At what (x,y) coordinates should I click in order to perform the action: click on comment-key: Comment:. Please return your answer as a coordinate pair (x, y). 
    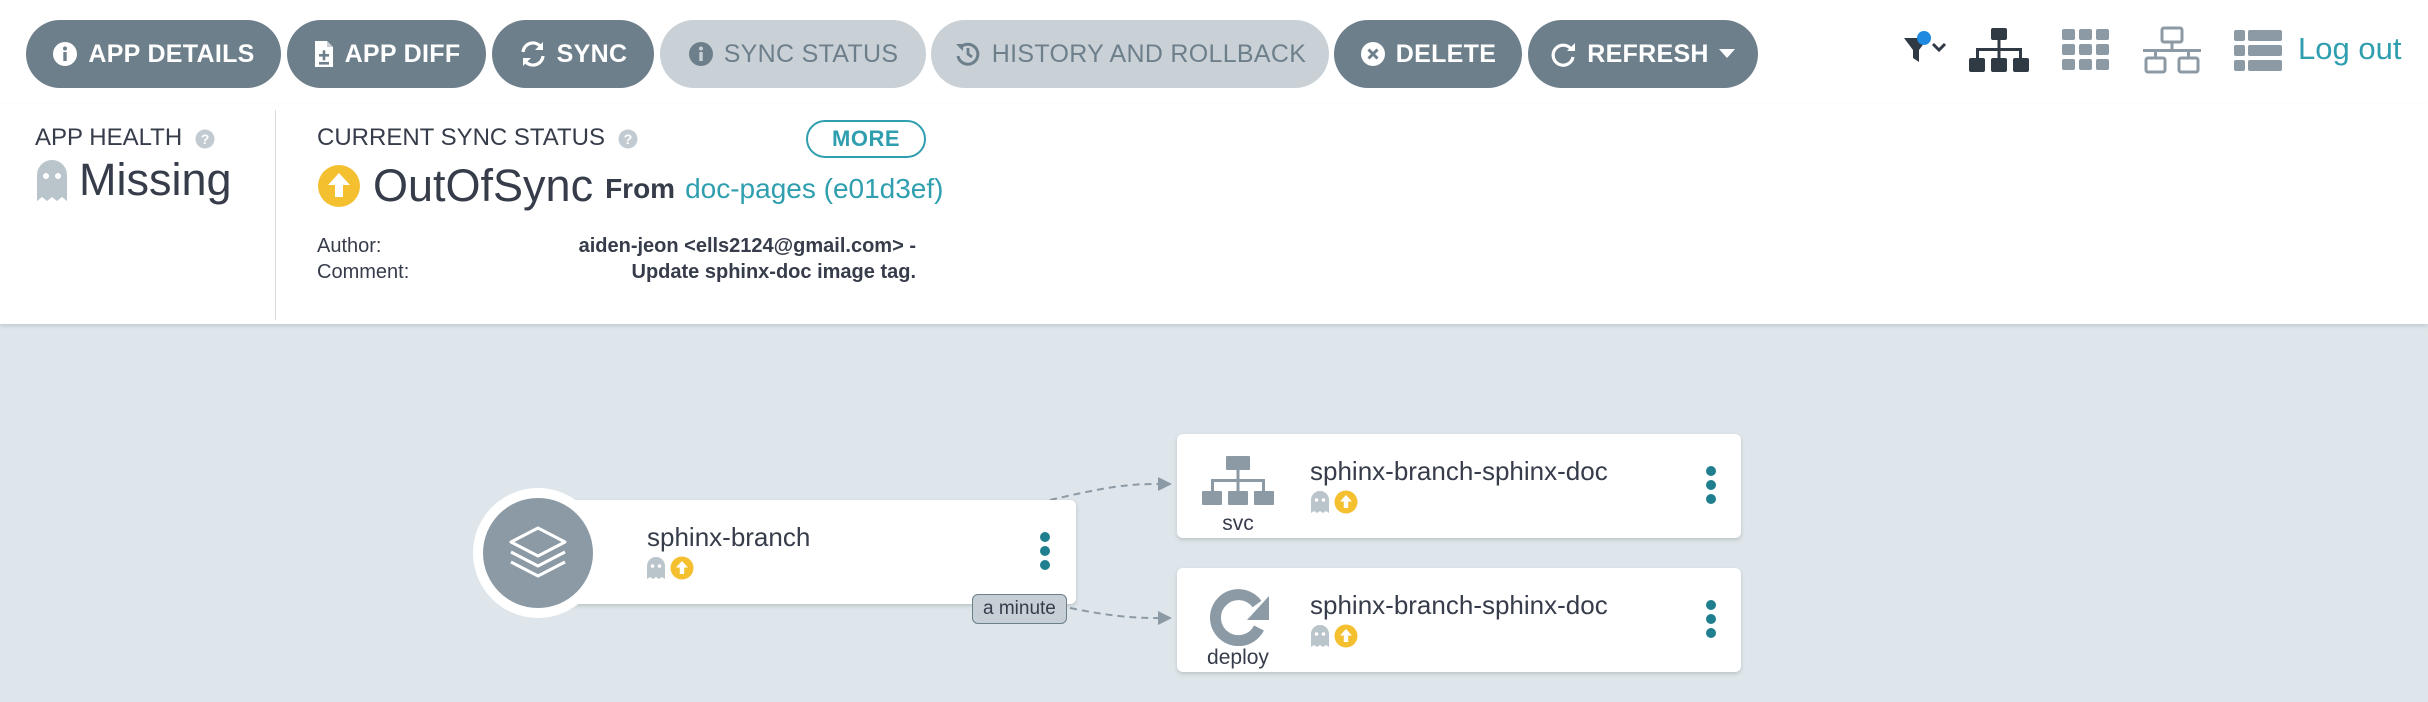
    Looking at the image, I should click on (363, 272).